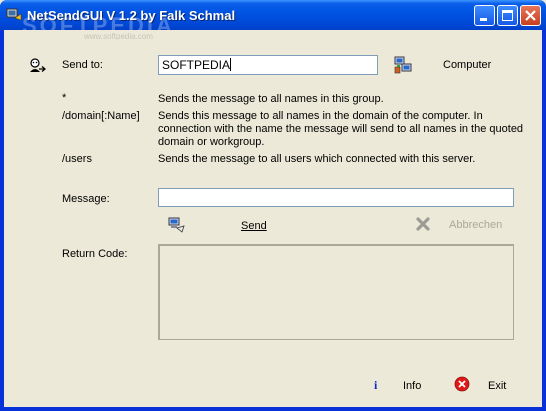  What do you see at coordinates (196, 65) in the screenshot?
I see `send-to-value: SOFTPEDIA` at bounding box center [196, 65].